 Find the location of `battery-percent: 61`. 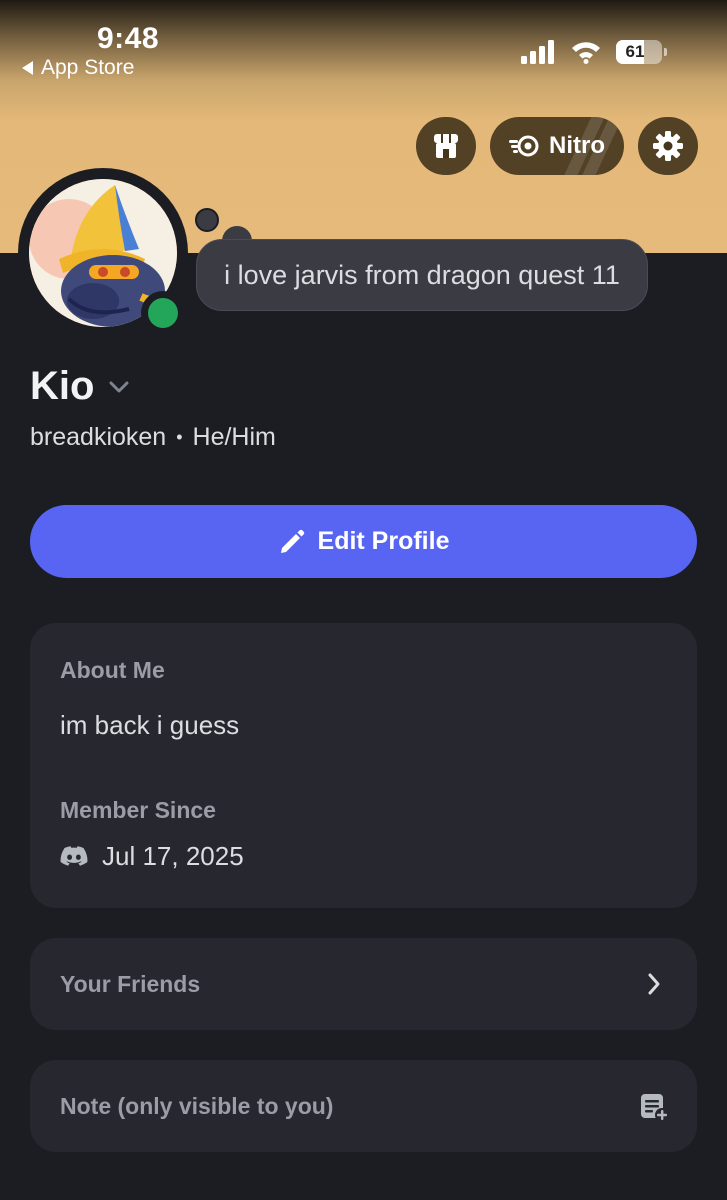

battery-percent: 61 is located at coordinates (635, 51).